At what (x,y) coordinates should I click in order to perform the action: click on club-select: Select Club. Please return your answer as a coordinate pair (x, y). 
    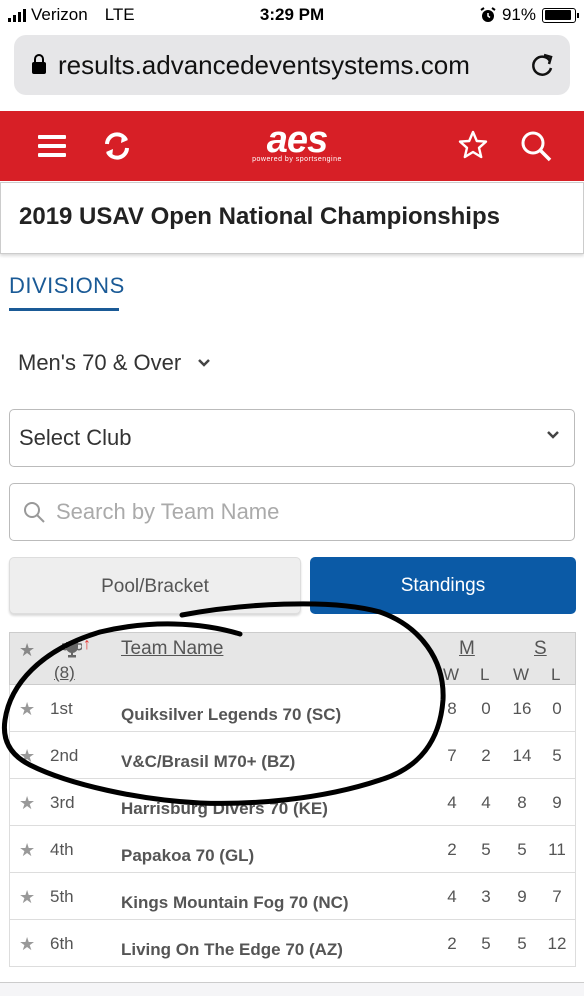
    Looking at the image, I should click on (292, 438).